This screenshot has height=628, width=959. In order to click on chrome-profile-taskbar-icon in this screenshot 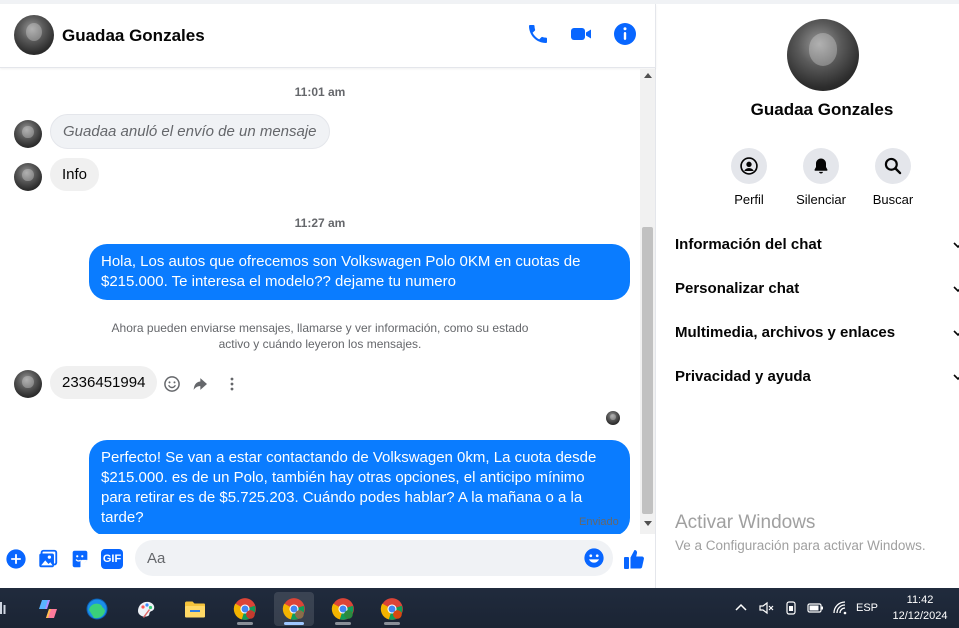, I will do `click(294, 609)`.